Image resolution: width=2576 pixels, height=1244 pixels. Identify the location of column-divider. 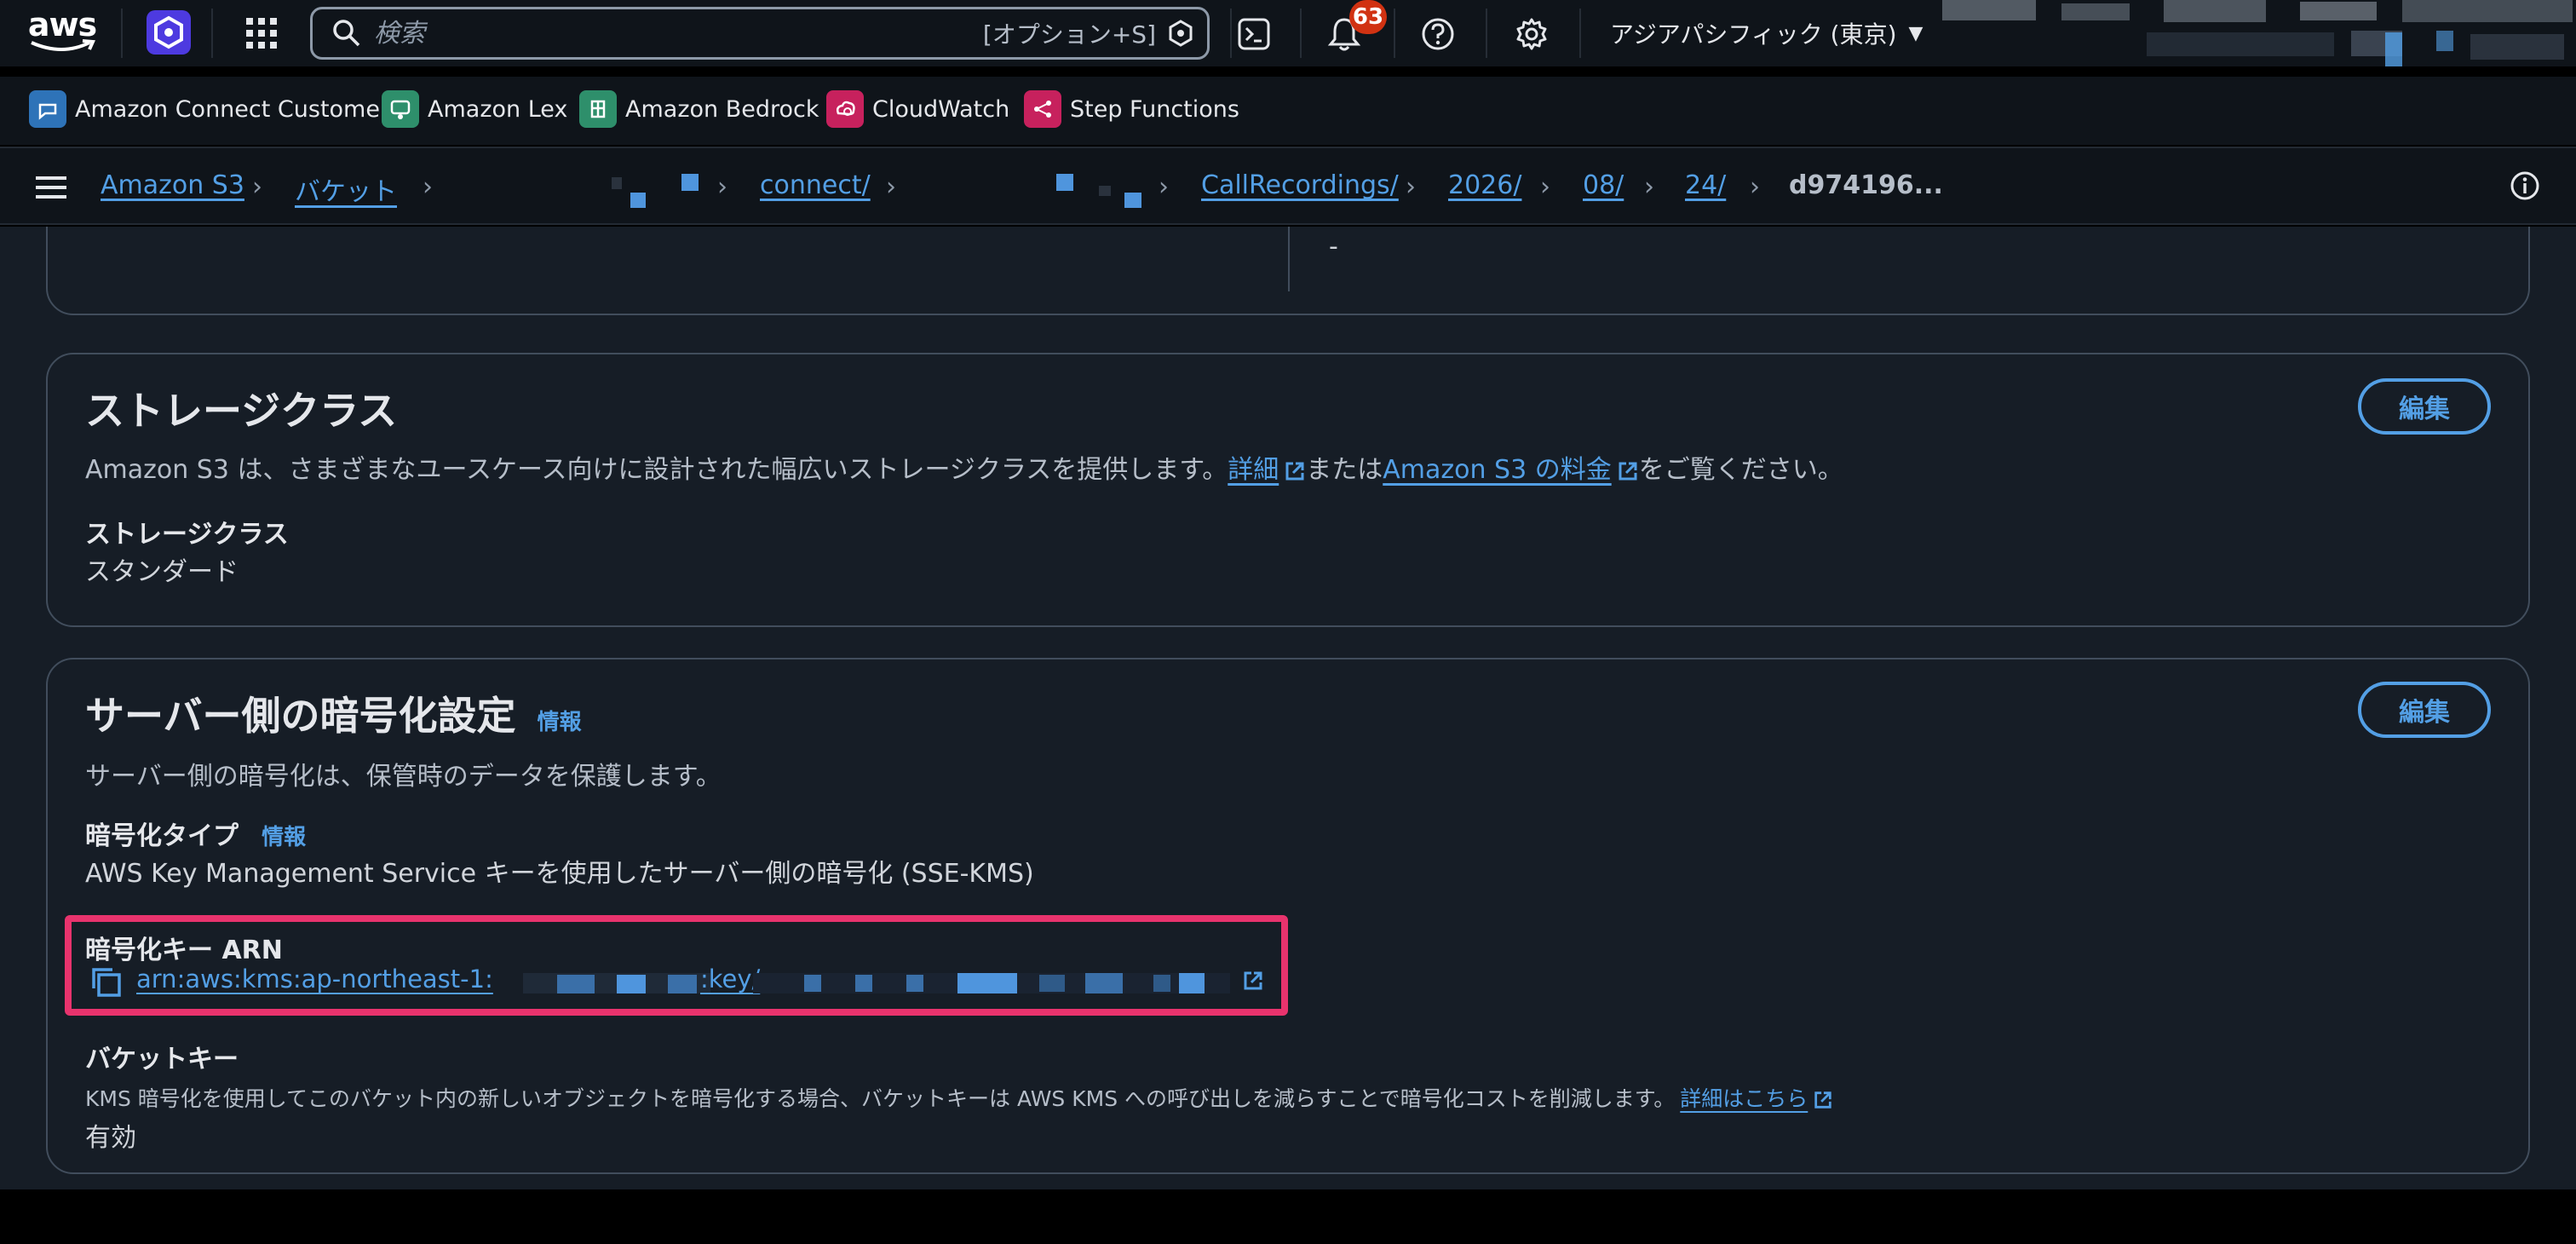
(1289, 259).